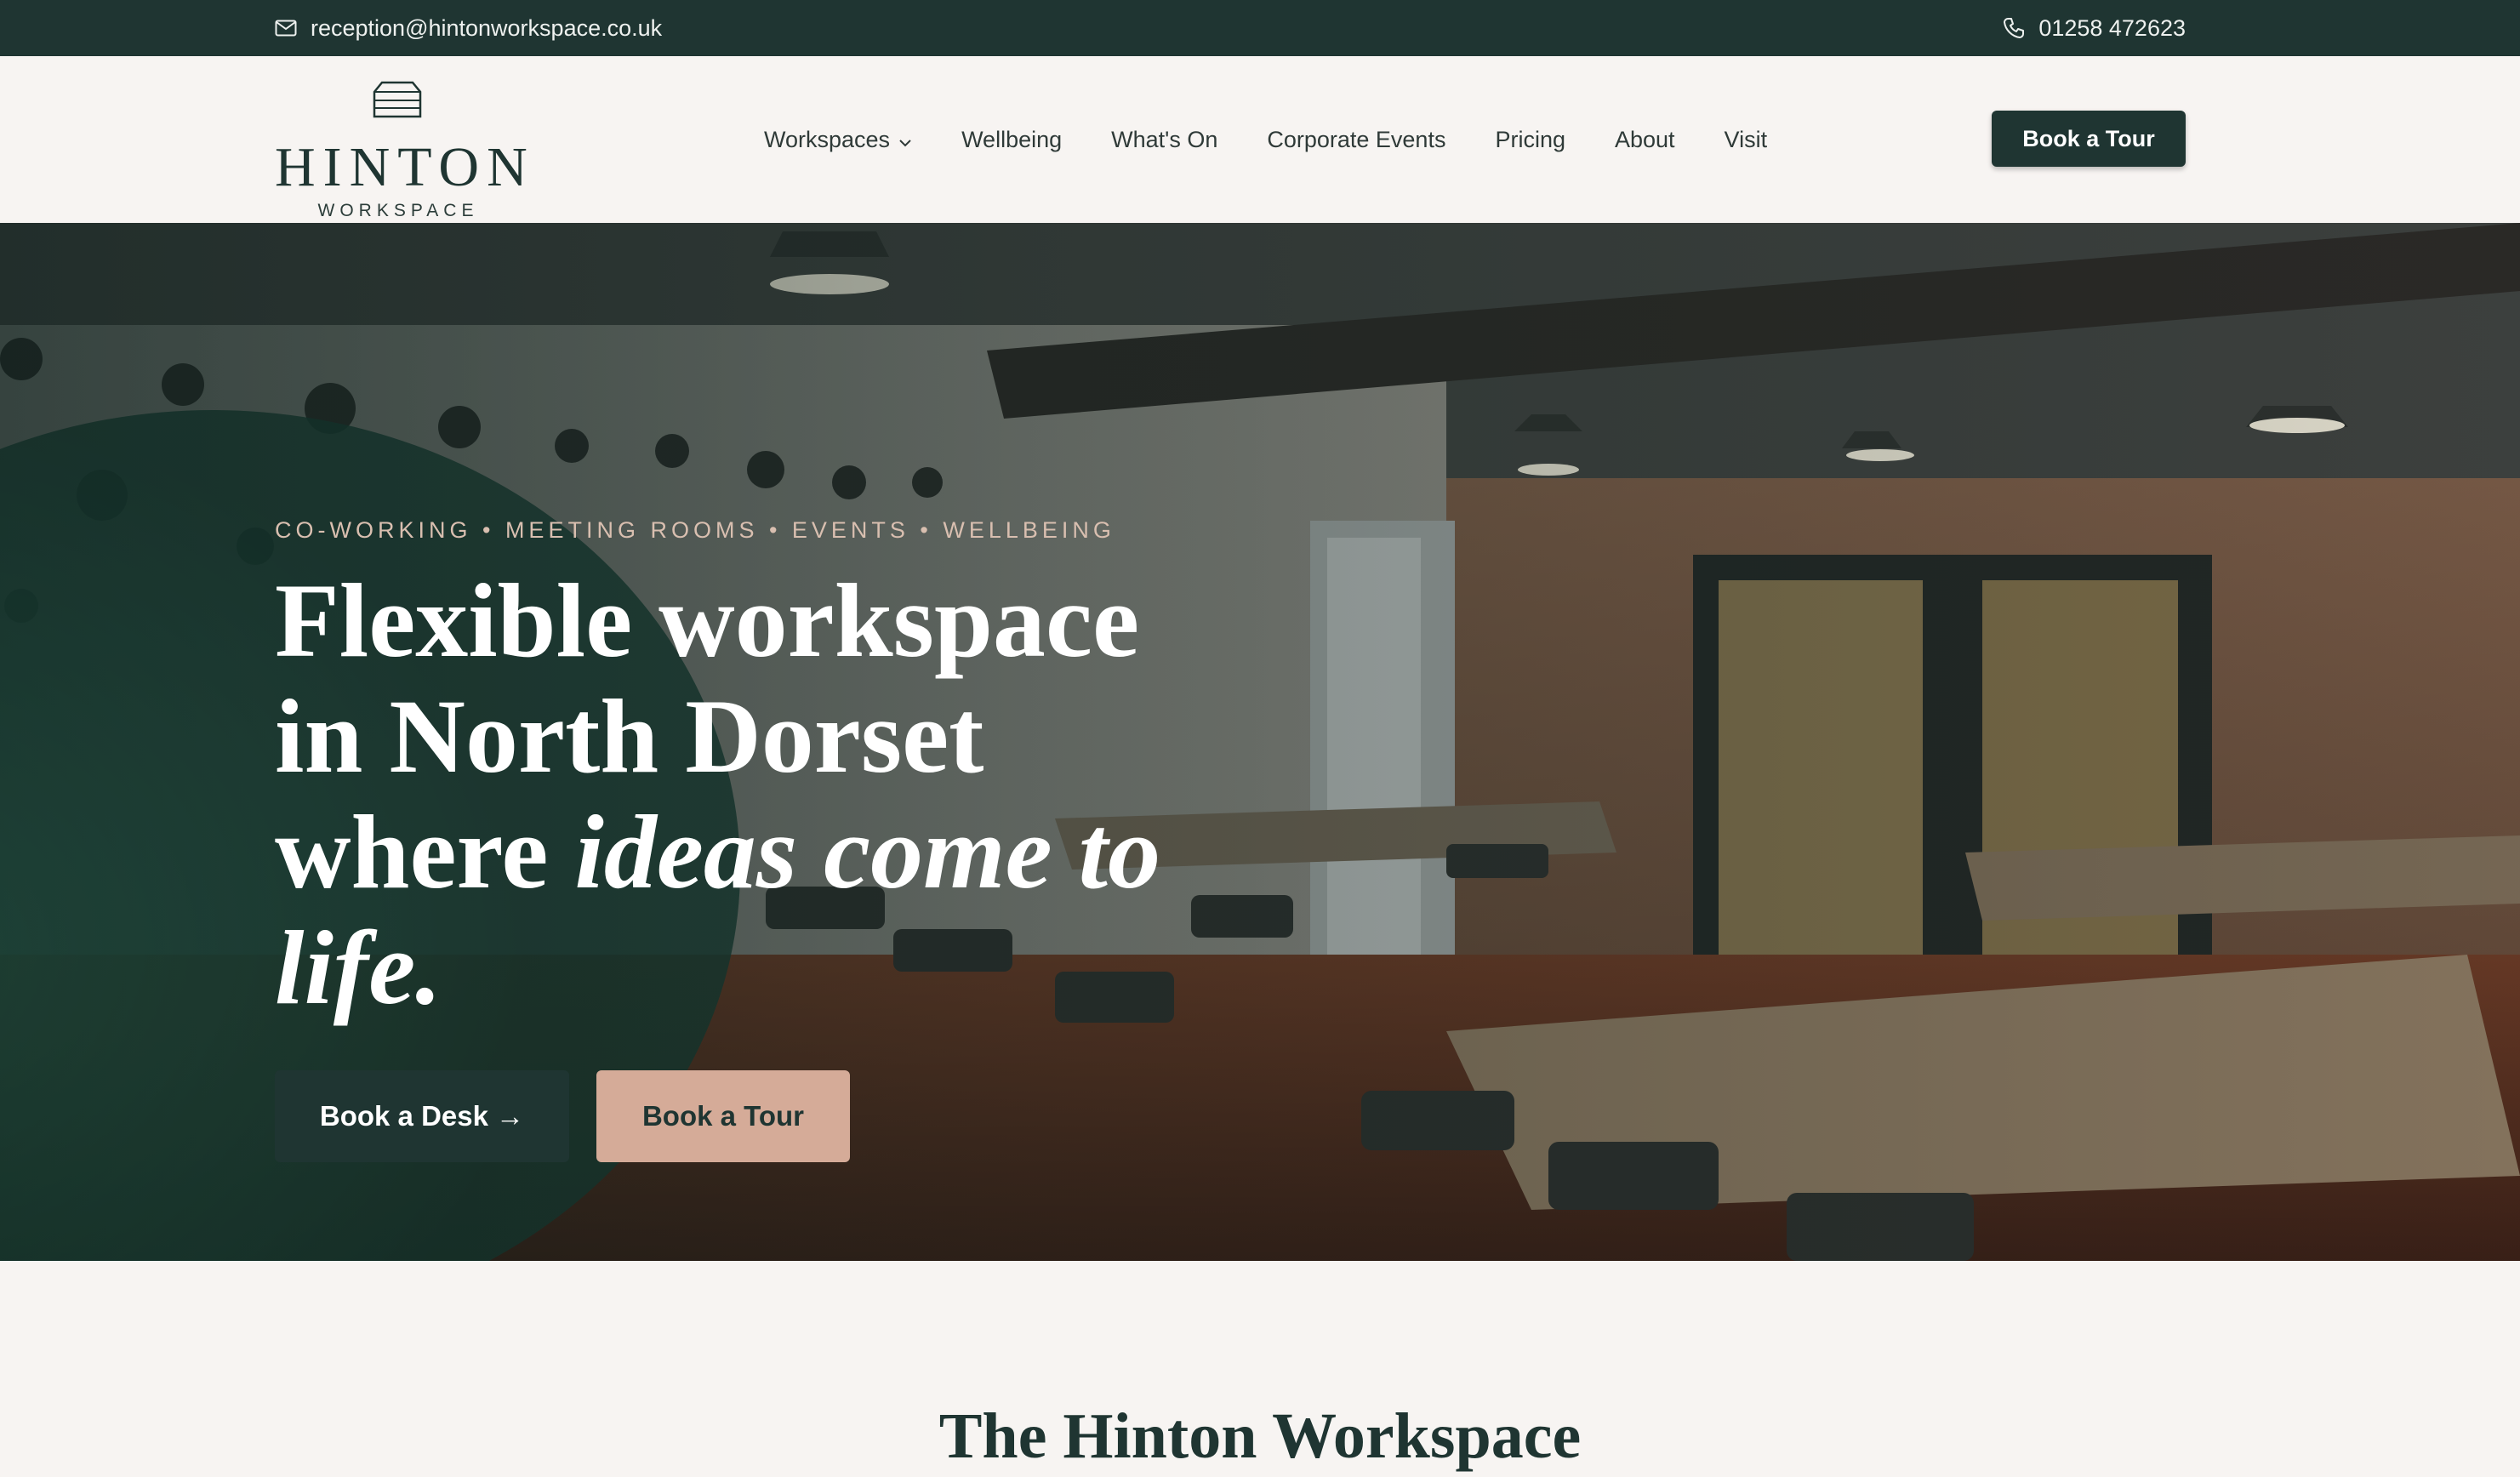  I want to click on email-text: reception@hintonworkspace.co.uk, so click(487, 27).